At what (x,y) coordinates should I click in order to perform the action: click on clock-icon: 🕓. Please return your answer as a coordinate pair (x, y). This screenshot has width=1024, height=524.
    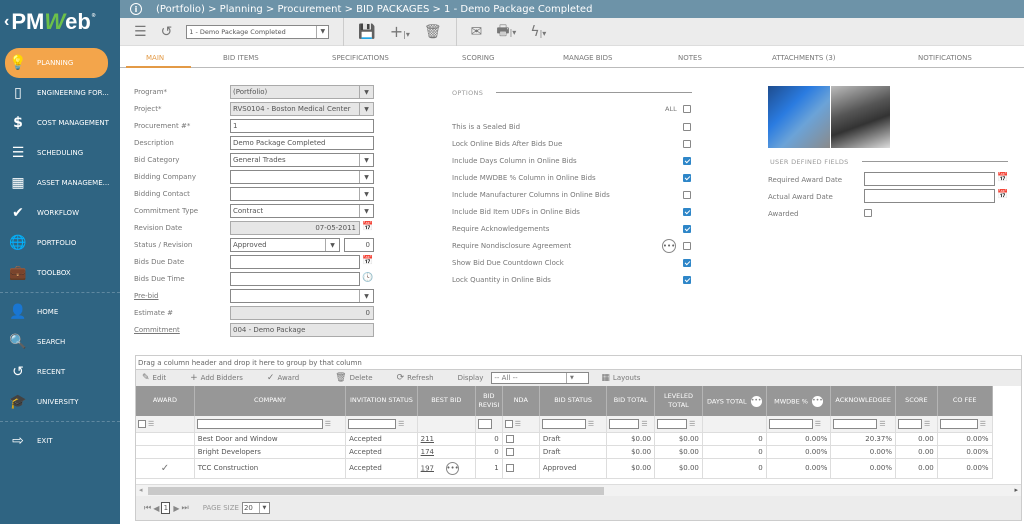
    Looking at the image, I should click on (367, 278).